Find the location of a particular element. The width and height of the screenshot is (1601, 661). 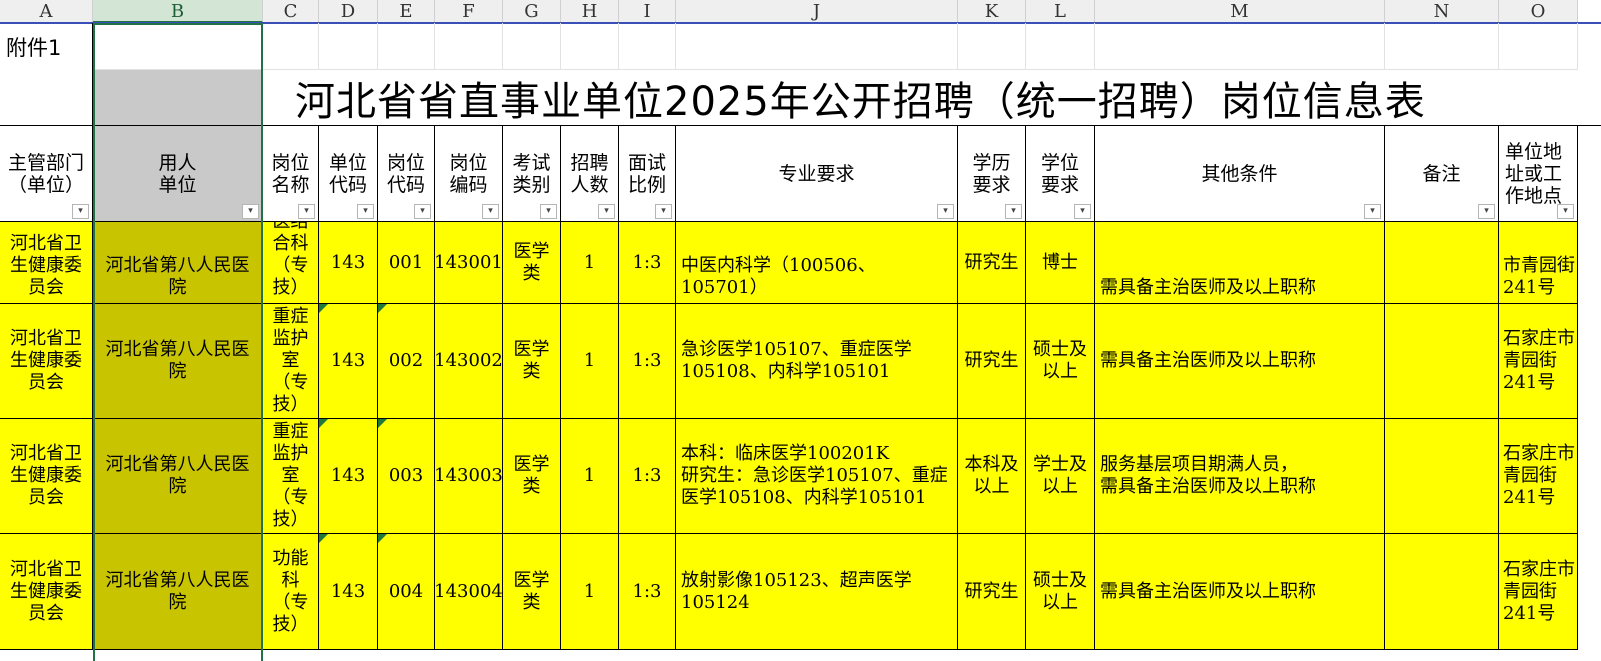

column-header-e: E is located at coordinates (406, 11).